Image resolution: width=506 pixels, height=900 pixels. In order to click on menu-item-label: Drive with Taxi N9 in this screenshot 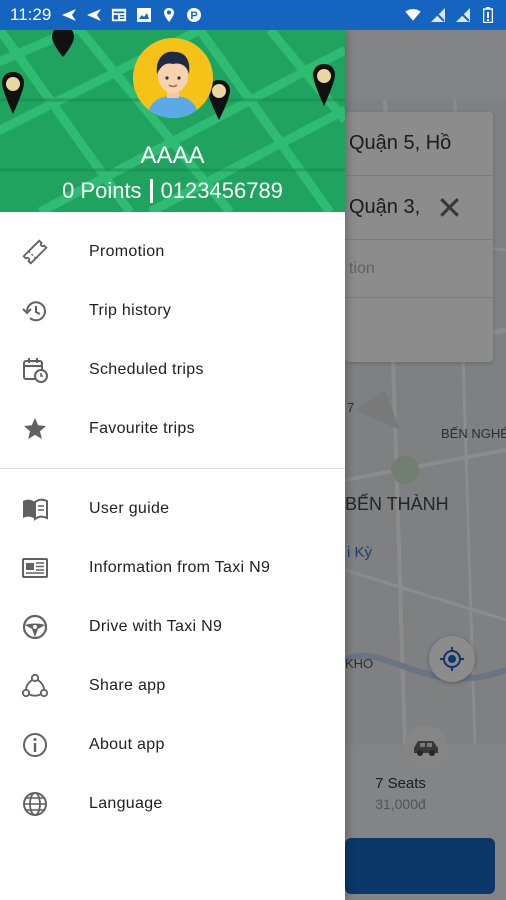, I will do `click(156, 626)`.